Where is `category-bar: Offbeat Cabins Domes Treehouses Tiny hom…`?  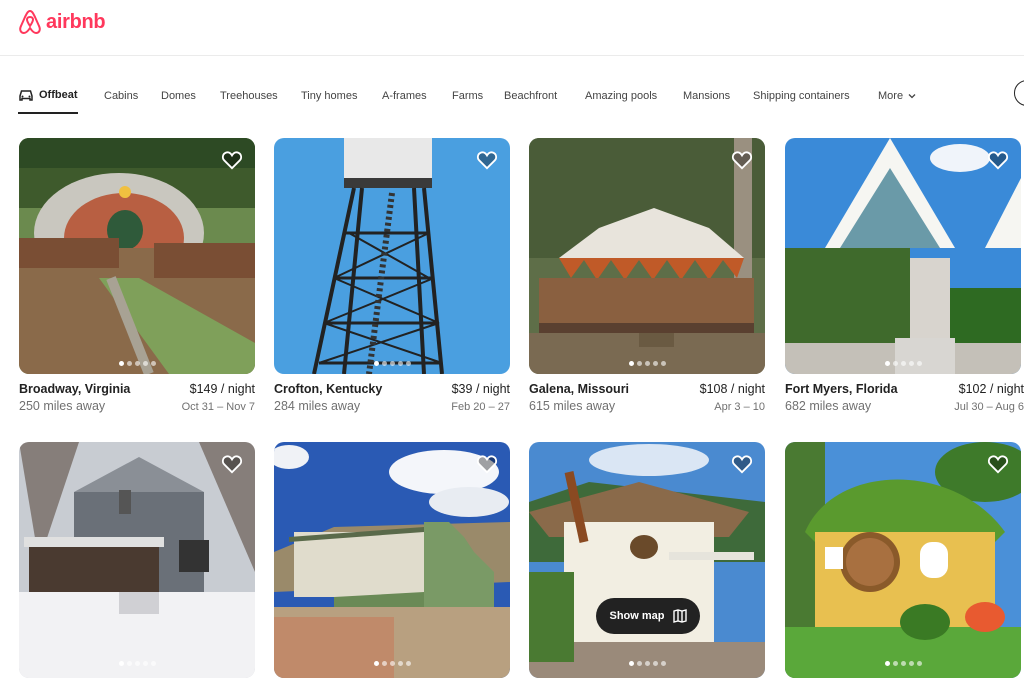
category-bar: Offbeat Cabins Domes Treehouses Tiny hom… is located at coordinates (521, 97).